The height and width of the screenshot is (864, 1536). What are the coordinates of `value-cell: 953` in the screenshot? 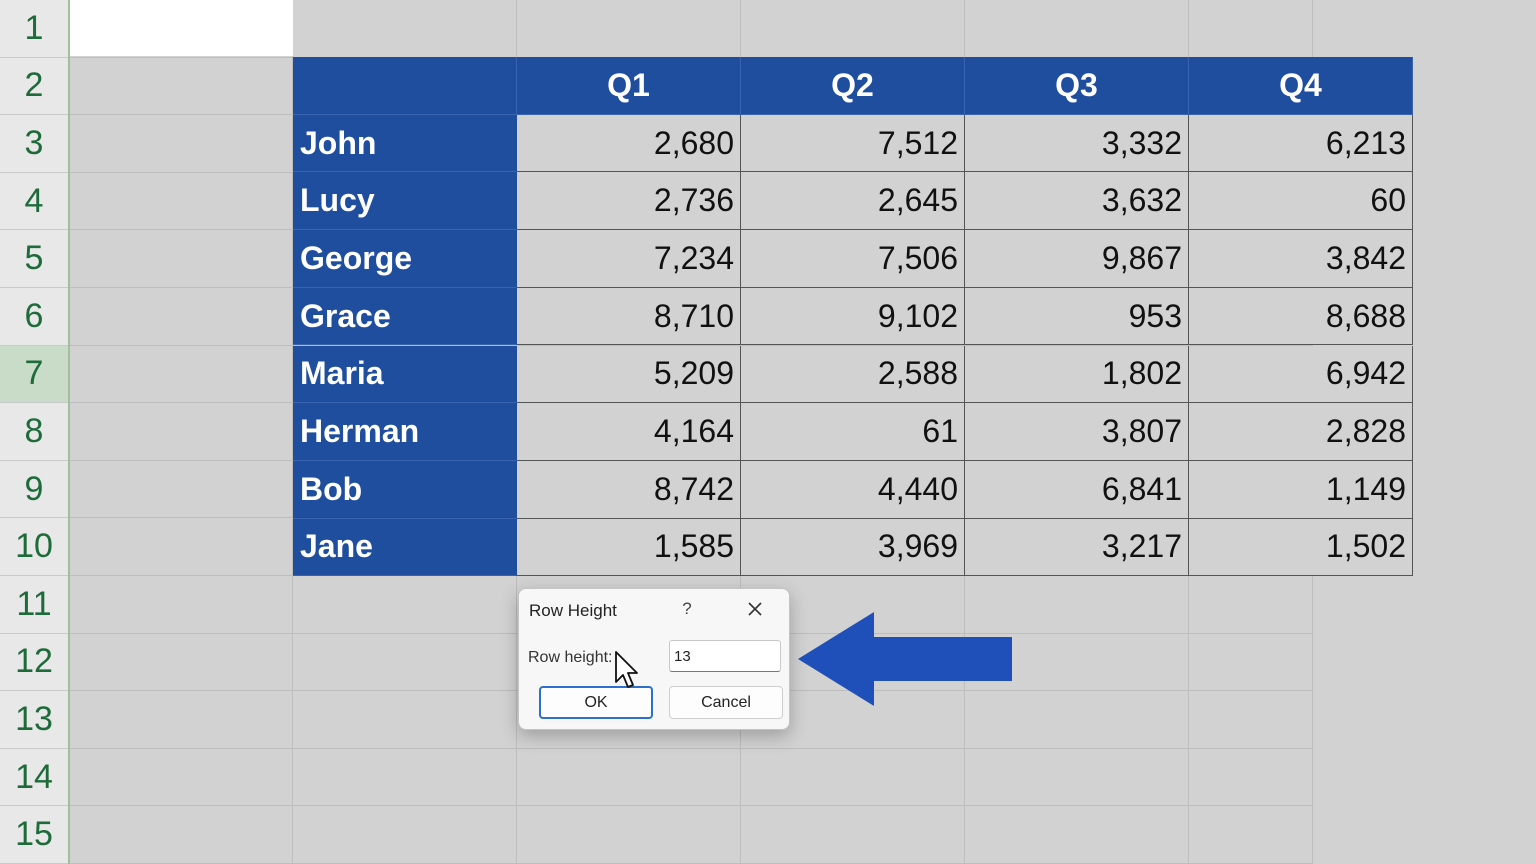 It's located at (1077, 316).